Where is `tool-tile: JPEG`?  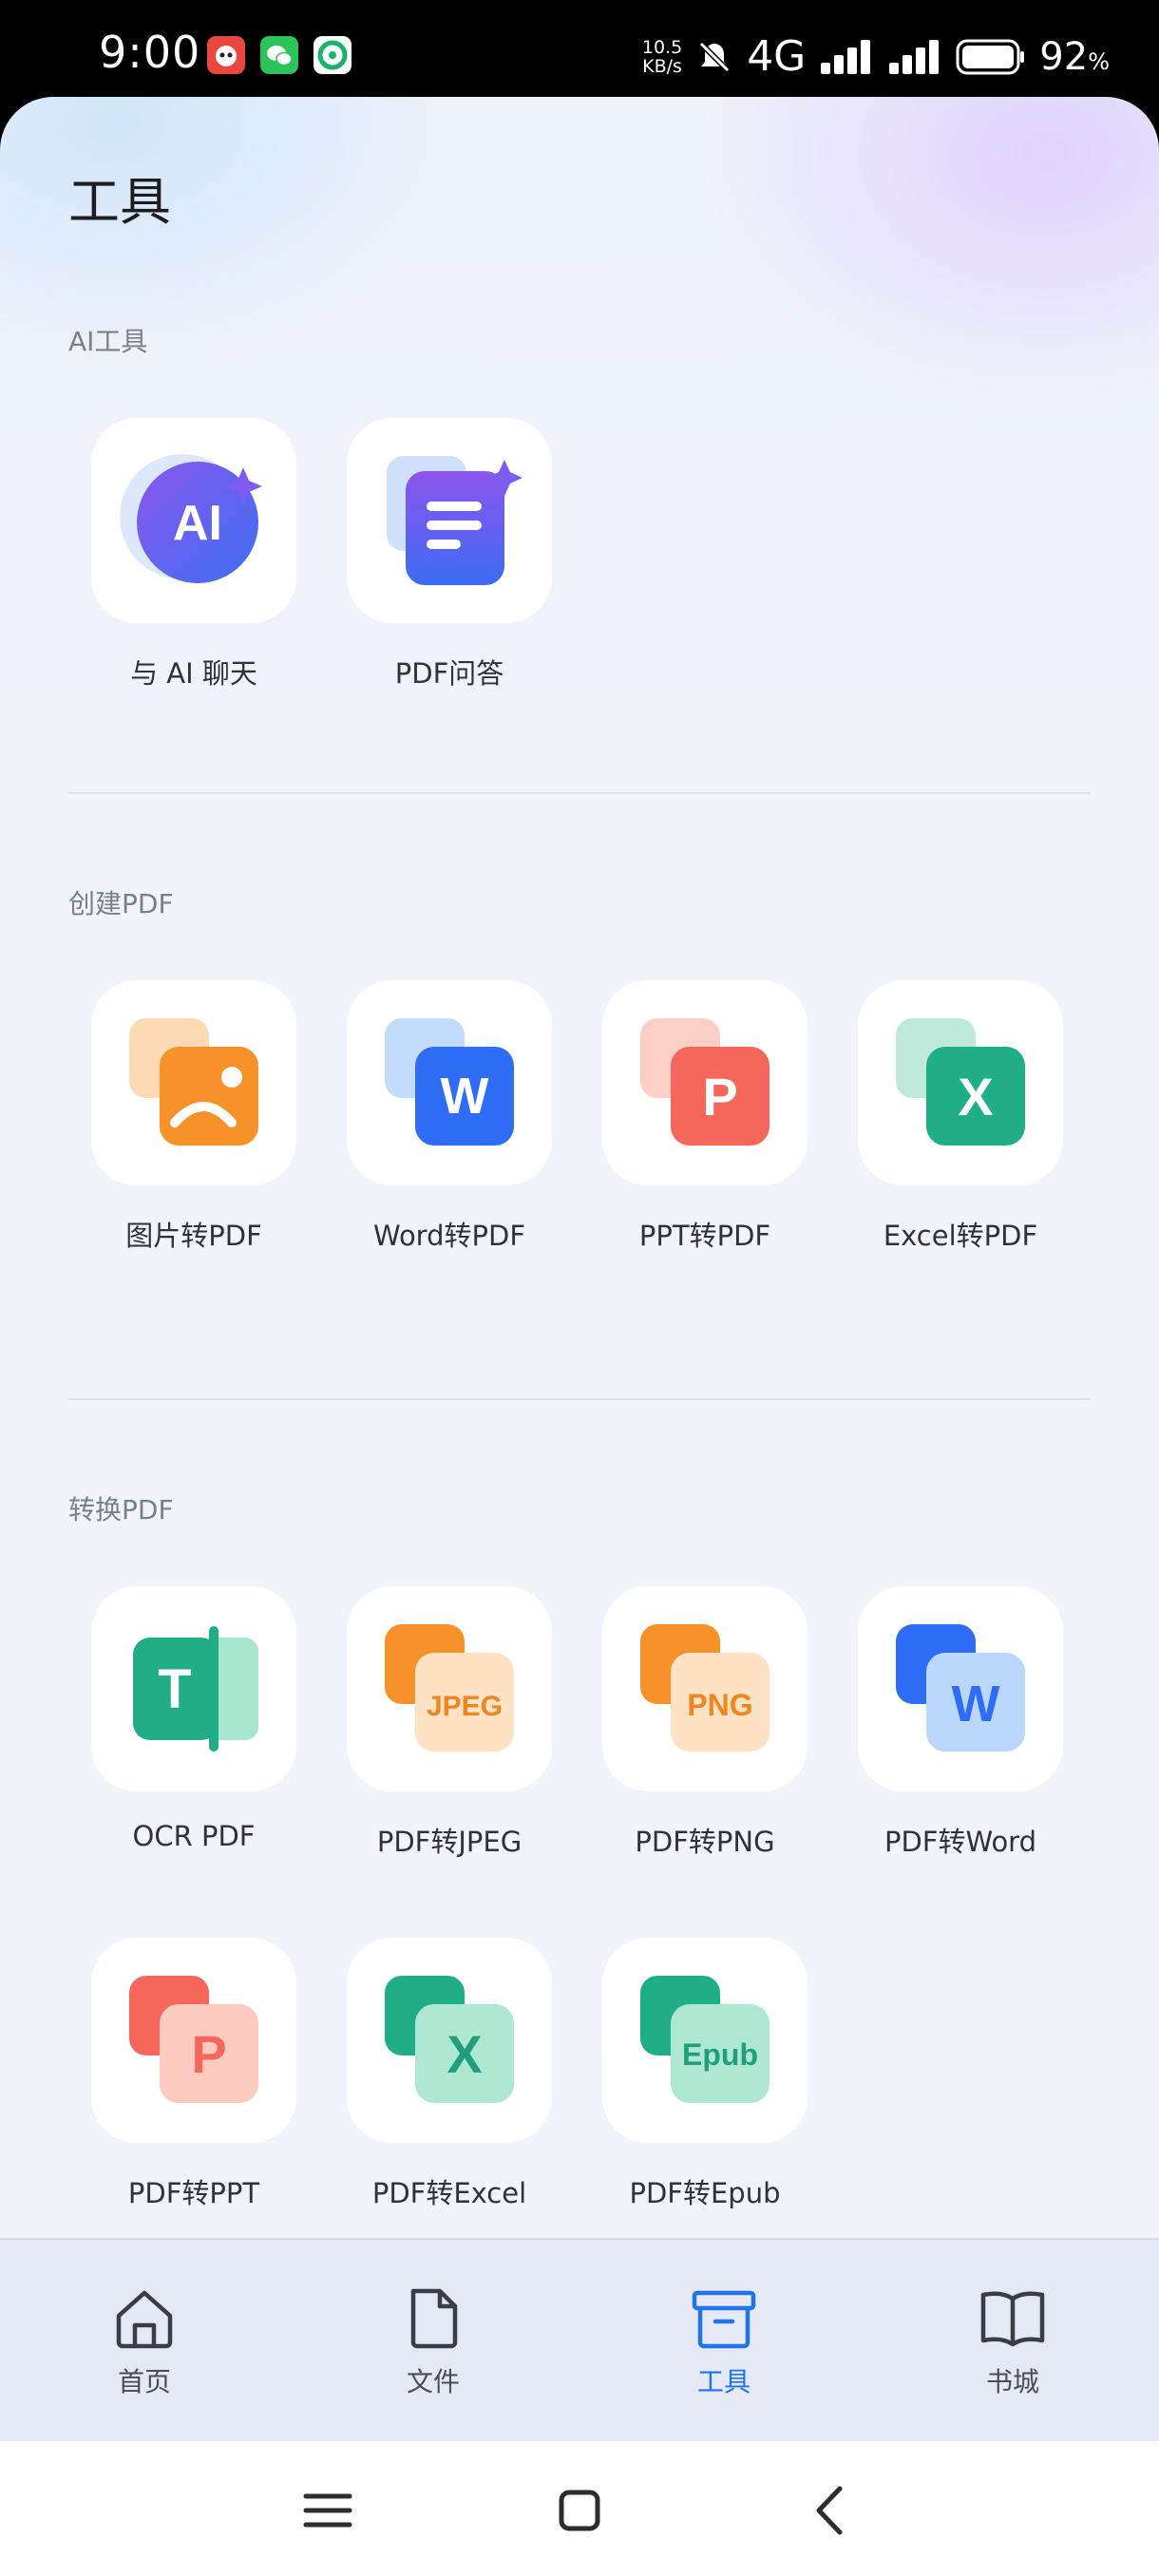
tool-tile: JPEG is located at coordinates (449, 1688).